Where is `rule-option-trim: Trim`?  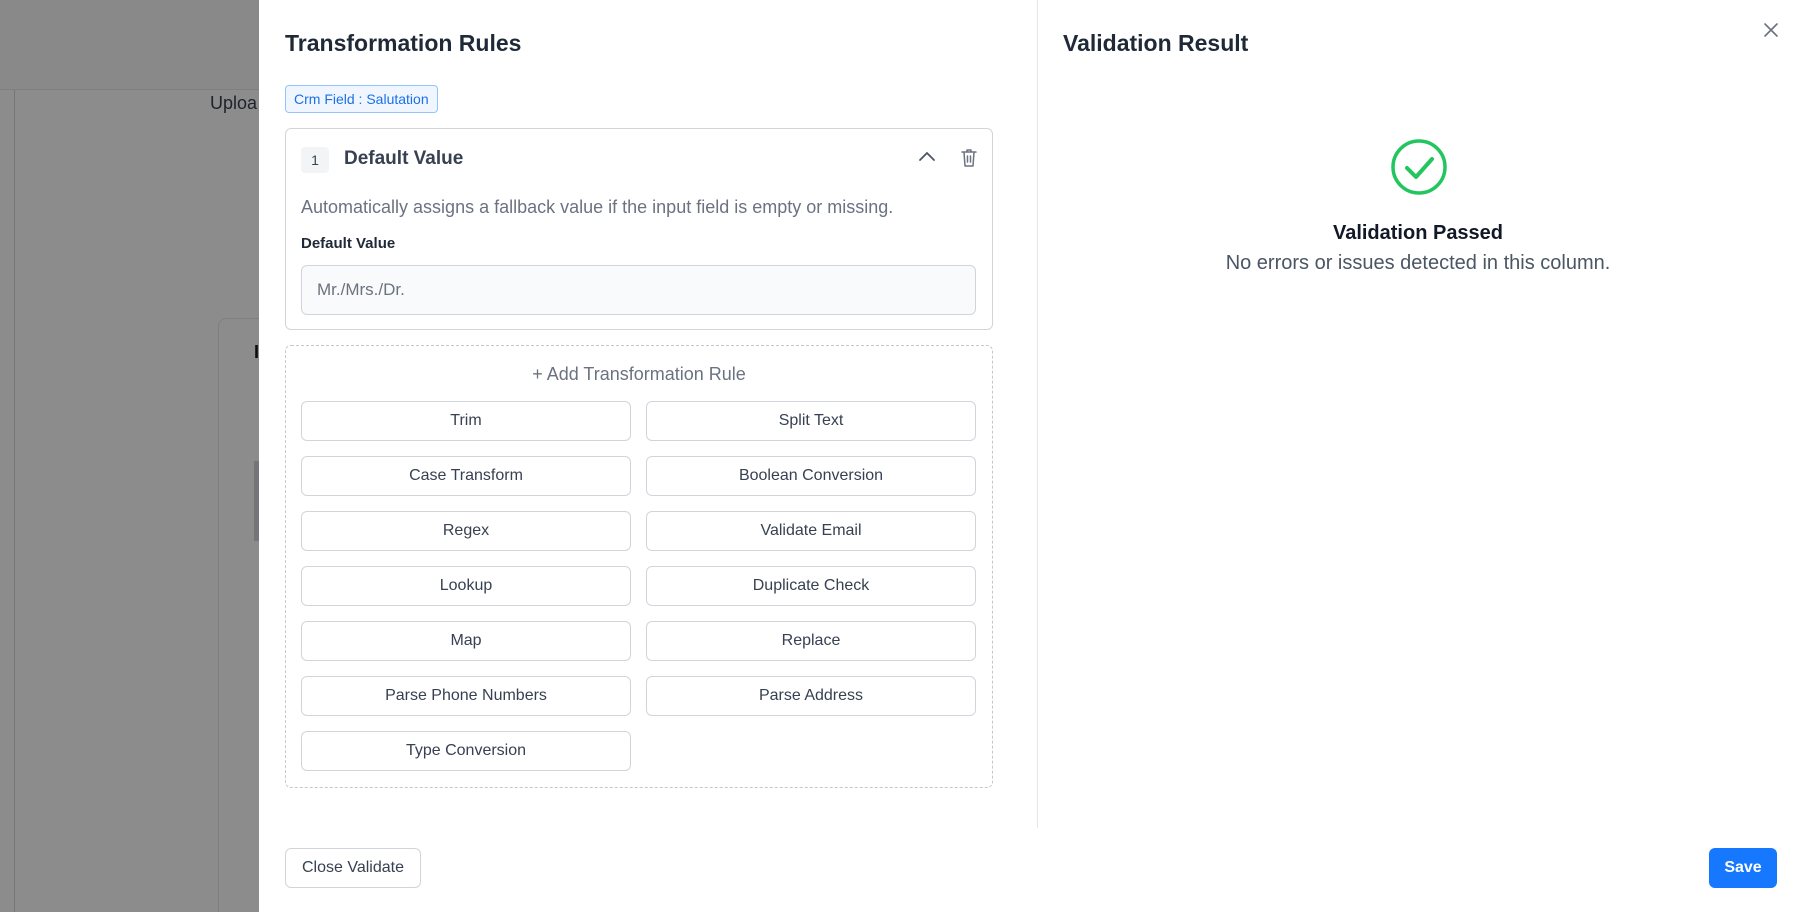
rule-option-trim: Trim is located at coordinates (466, 421).